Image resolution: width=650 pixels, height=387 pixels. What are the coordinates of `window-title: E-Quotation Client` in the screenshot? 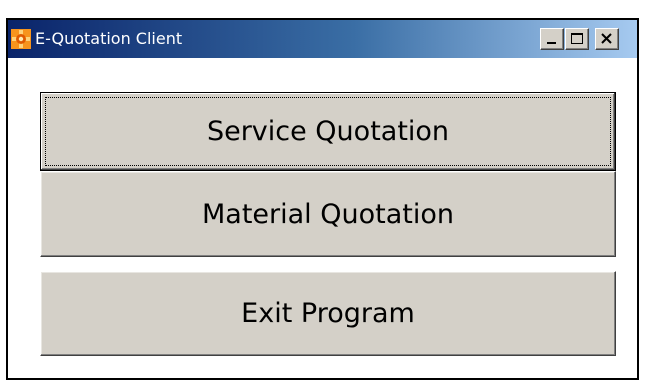 It's located at (109, 38).